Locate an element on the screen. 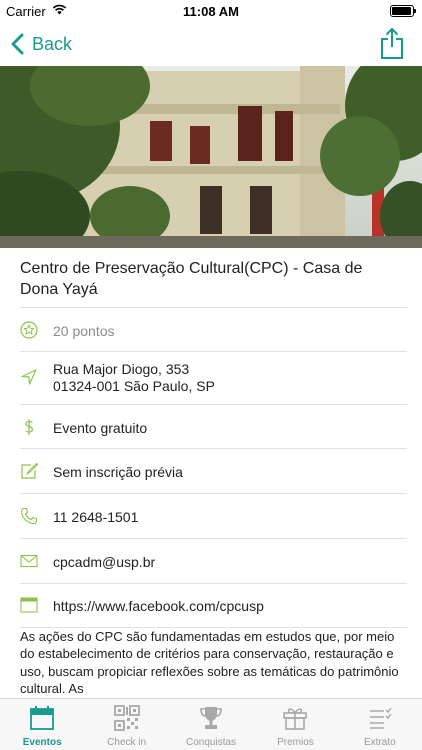 The image size is (422, 750). phone-number: 11 2648-1501 is located at coordinates (96, 517).